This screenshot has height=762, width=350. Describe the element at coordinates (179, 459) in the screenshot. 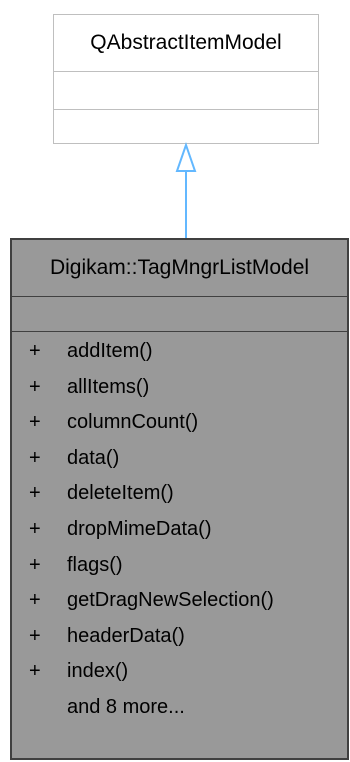

I see `method-row: + data()` at that location.